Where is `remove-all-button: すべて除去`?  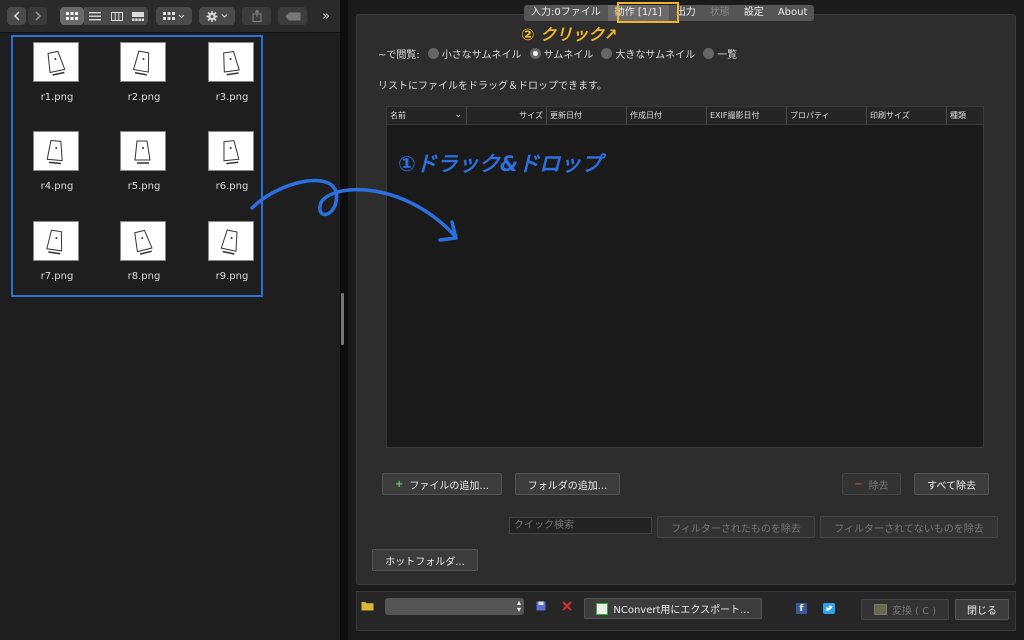
remove-all-button: すべて除去 is located at coordinates (951, 484).